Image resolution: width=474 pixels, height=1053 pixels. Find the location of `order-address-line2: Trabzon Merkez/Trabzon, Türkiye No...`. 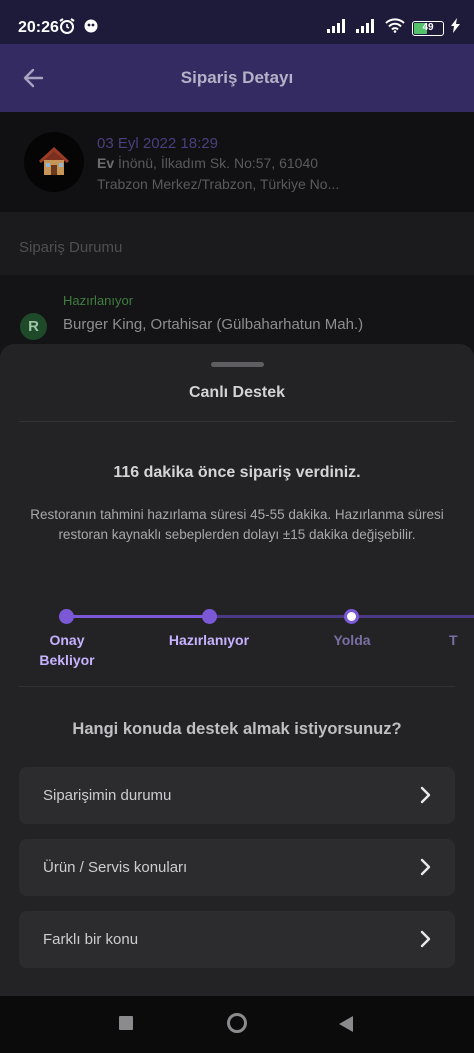

order-address-line2: Trabzon Merkez/Trabzon, Türkiye No... is located at coordinates (218, 184).